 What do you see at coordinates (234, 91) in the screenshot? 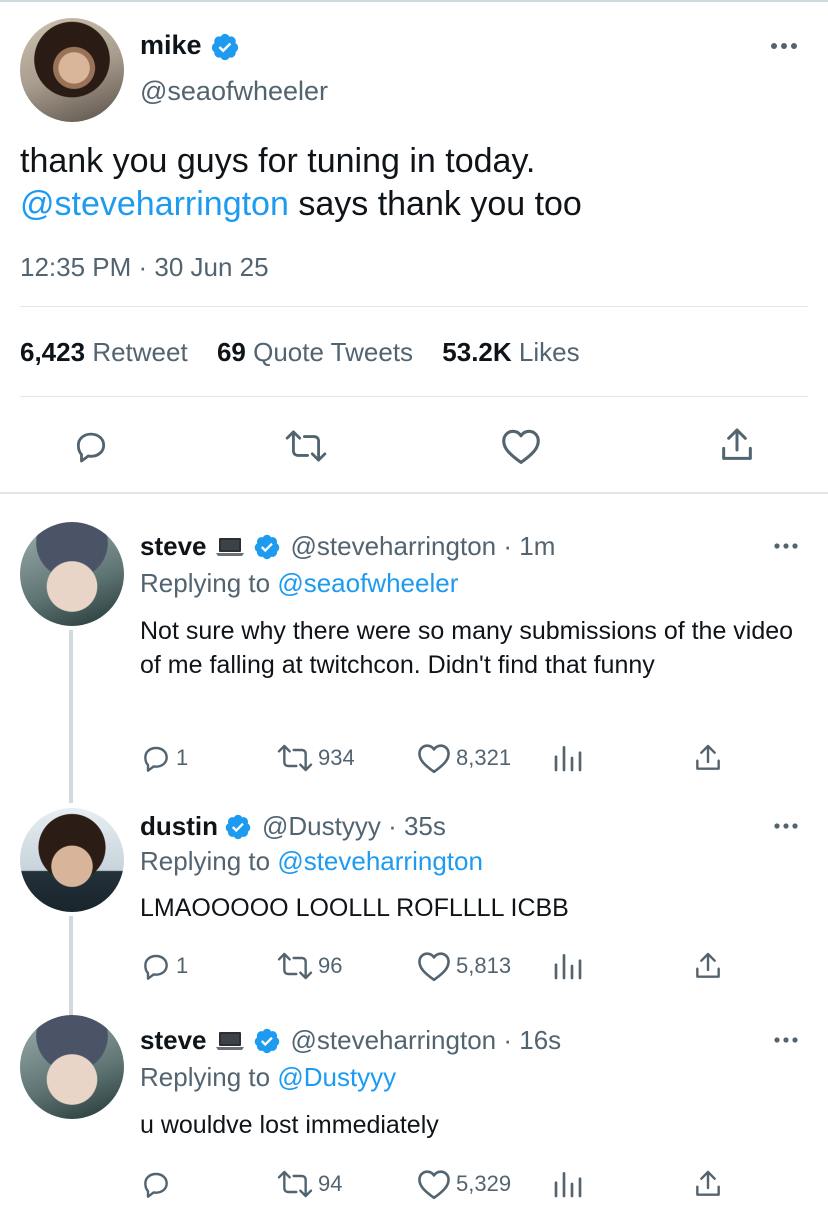
I see `author-handle: @seaofwheeler` at bounding box center [234, 91].